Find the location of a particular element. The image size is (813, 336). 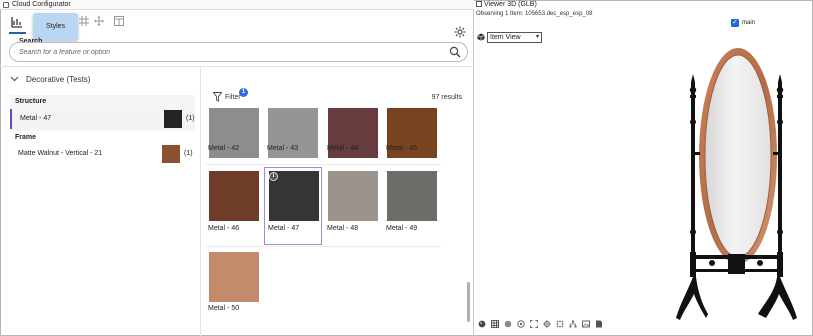

grid-icon is located at coordinates (495, 324).